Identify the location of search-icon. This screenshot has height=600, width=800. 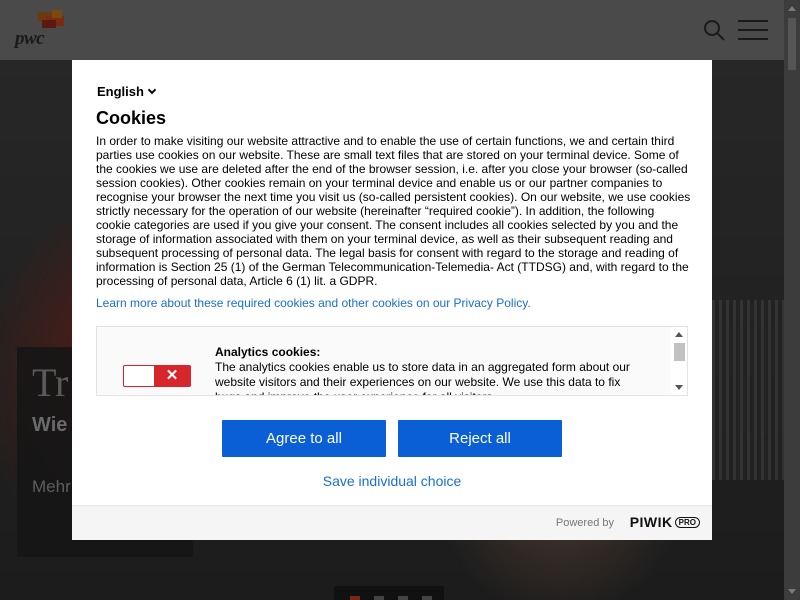
(714, 30).